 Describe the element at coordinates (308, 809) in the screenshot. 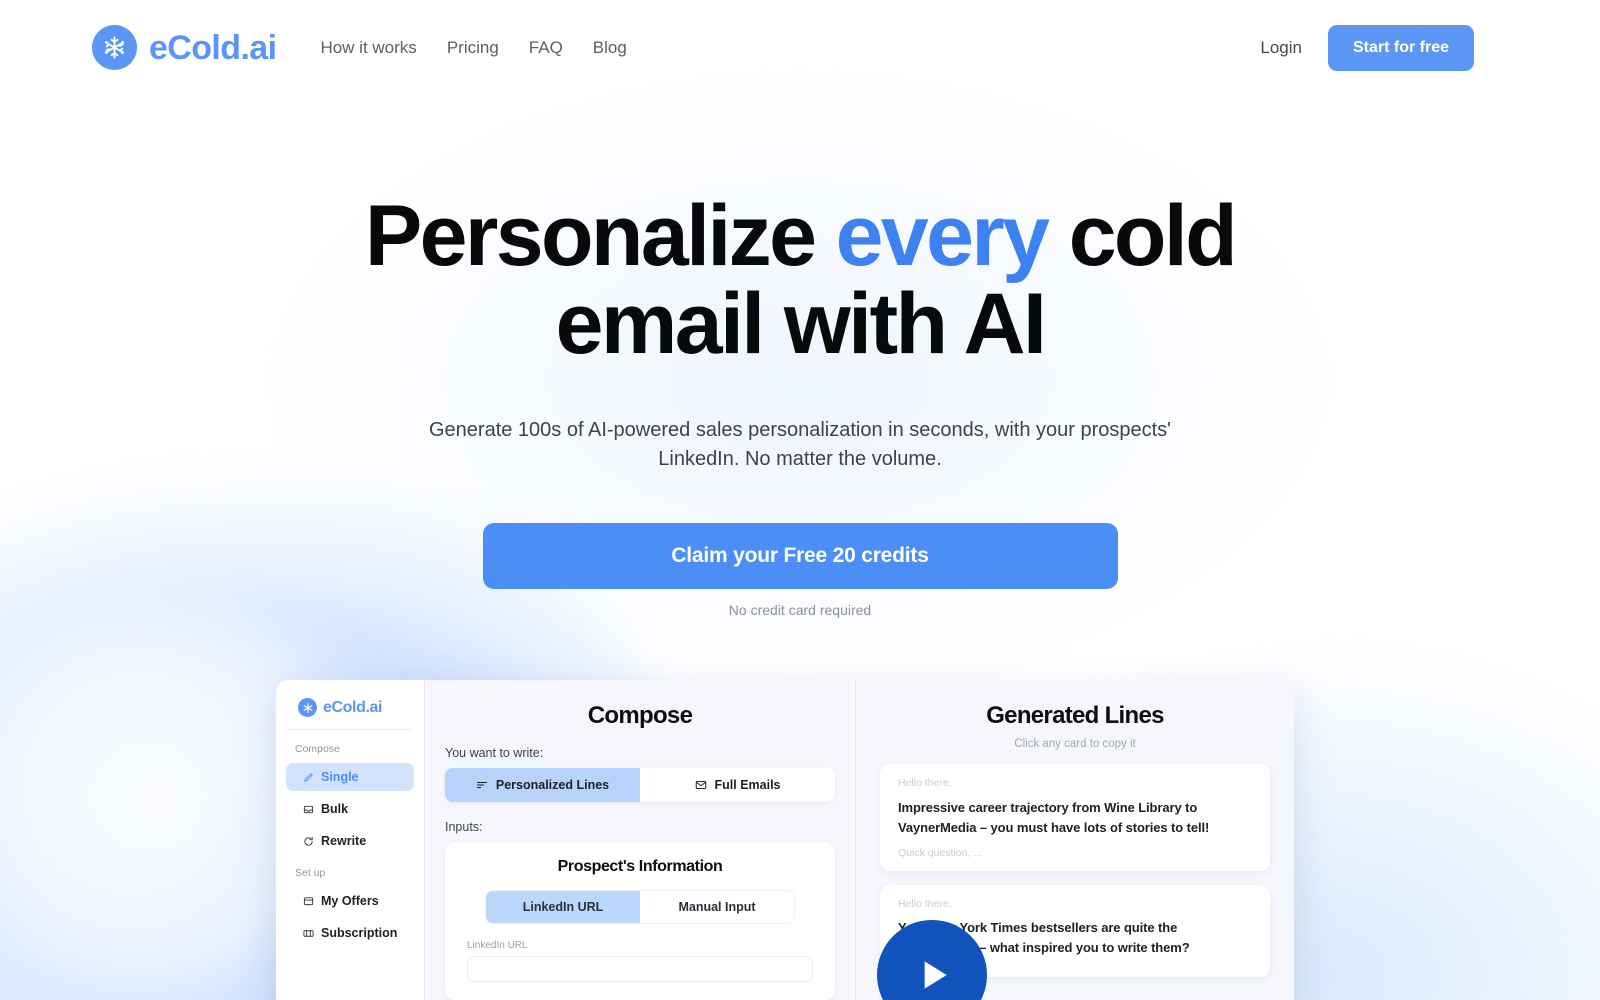

I see `inbox-icon` at that location.